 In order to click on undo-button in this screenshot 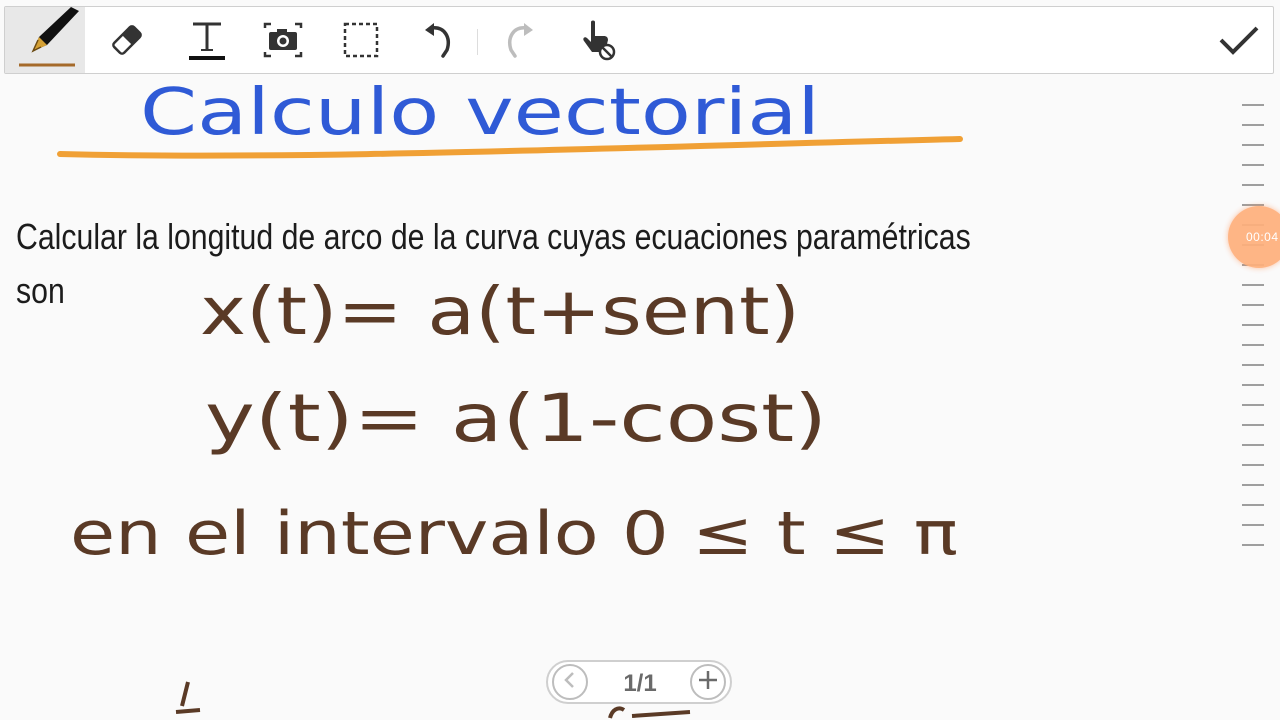, I will do `click(439, 40)`.